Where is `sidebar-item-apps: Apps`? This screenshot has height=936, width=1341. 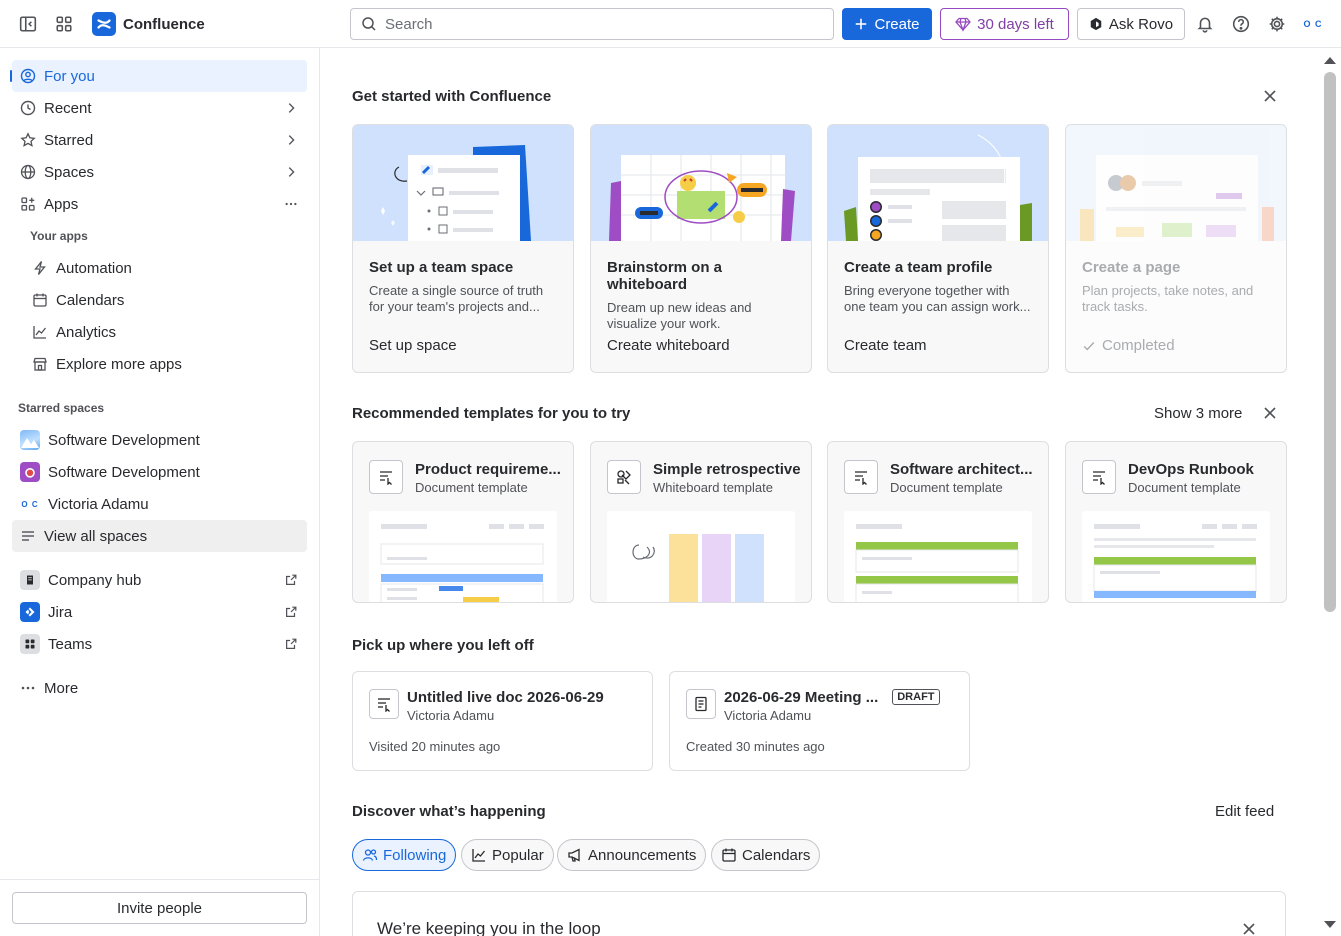
sidebar-item-apps: Apps is located at coordinates (159, 204).